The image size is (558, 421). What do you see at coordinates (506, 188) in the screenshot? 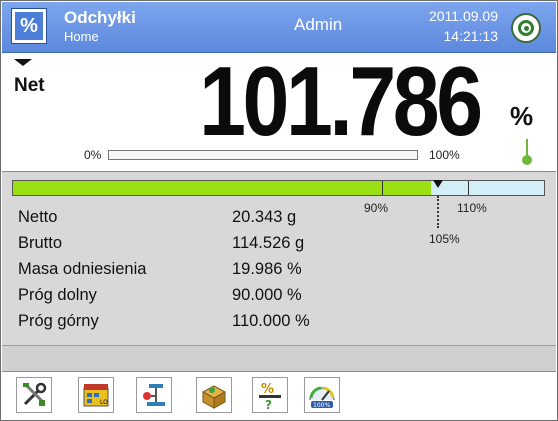
I see `target-zone-upper` at bounding box center [506, 188].